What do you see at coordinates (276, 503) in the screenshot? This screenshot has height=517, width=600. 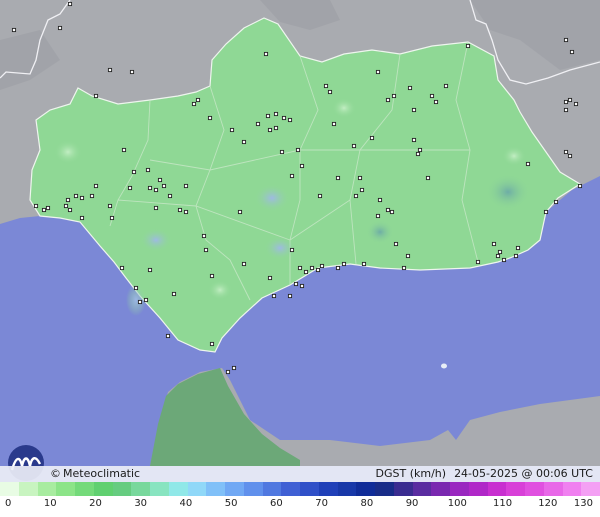 I see `legend-label: 60` at bounding box center [276, 503].